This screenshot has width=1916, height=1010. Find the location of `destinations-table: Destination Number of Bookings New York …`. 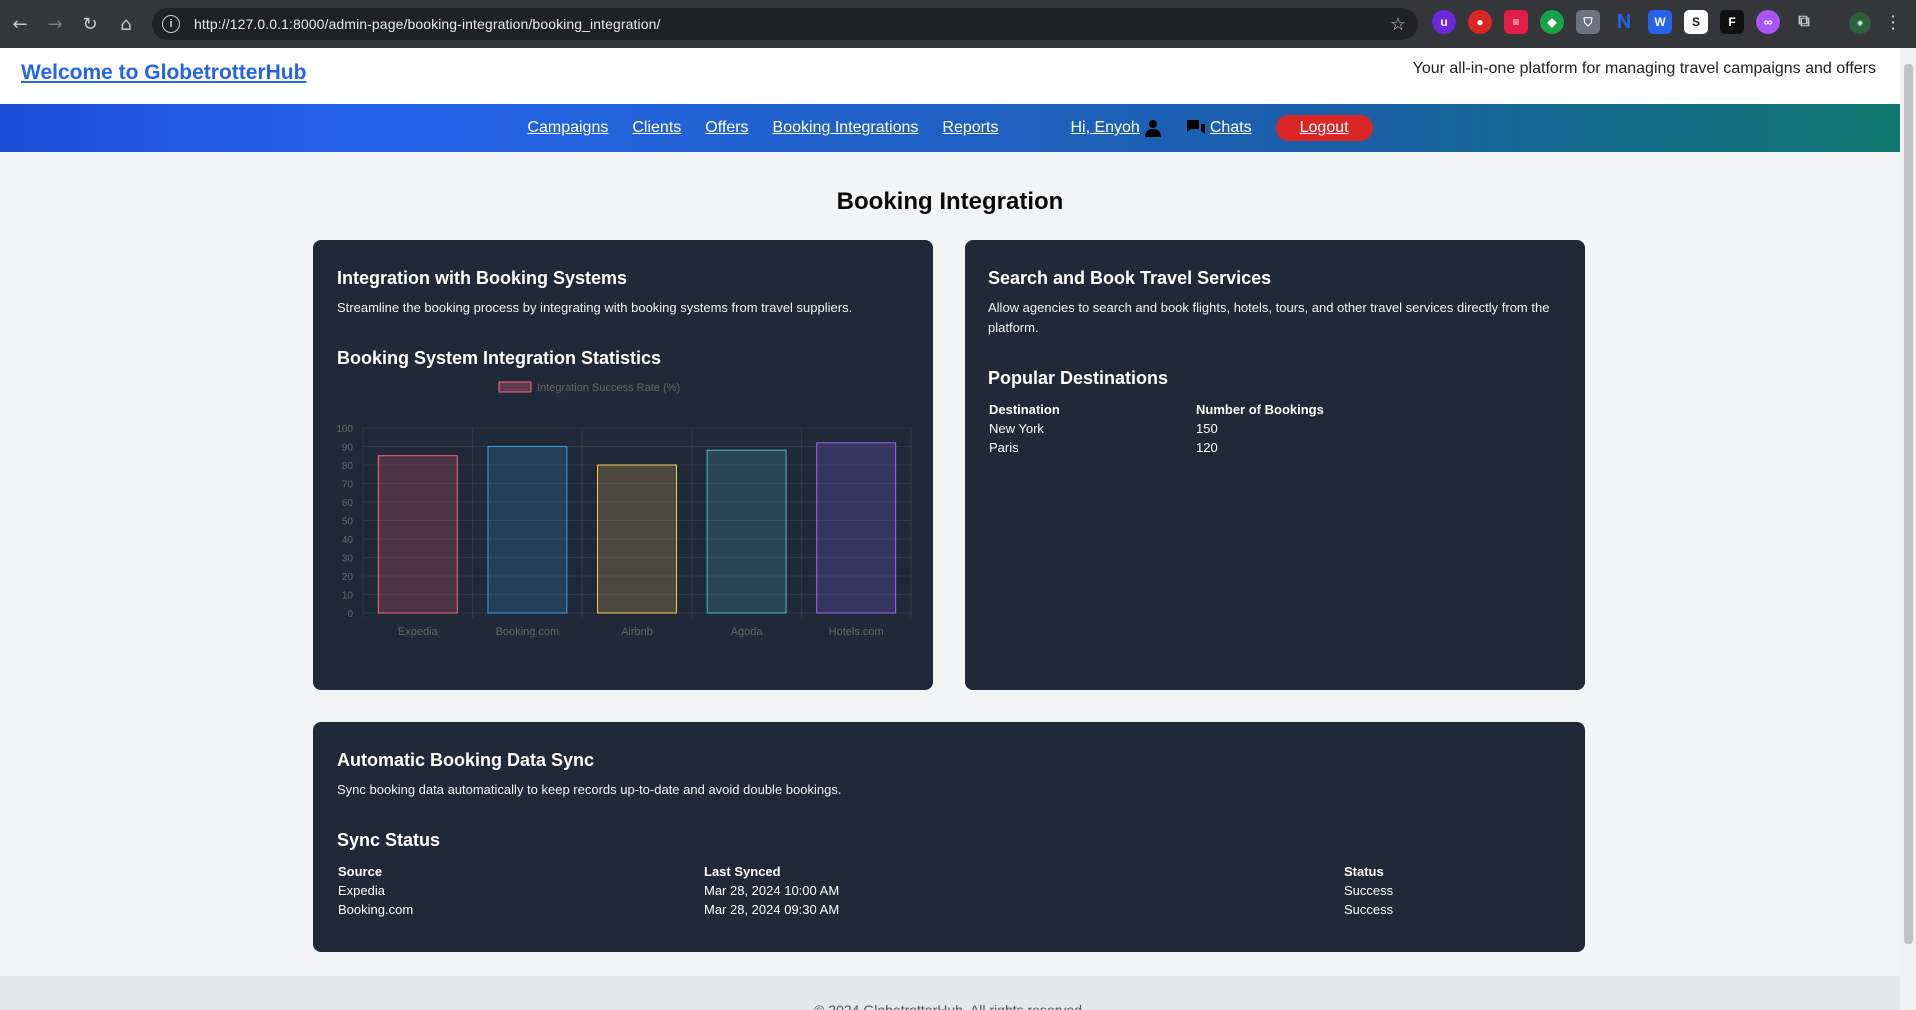

destinations-table: Destination Number of Bookings New York … is located at coordinates (1241, 428).